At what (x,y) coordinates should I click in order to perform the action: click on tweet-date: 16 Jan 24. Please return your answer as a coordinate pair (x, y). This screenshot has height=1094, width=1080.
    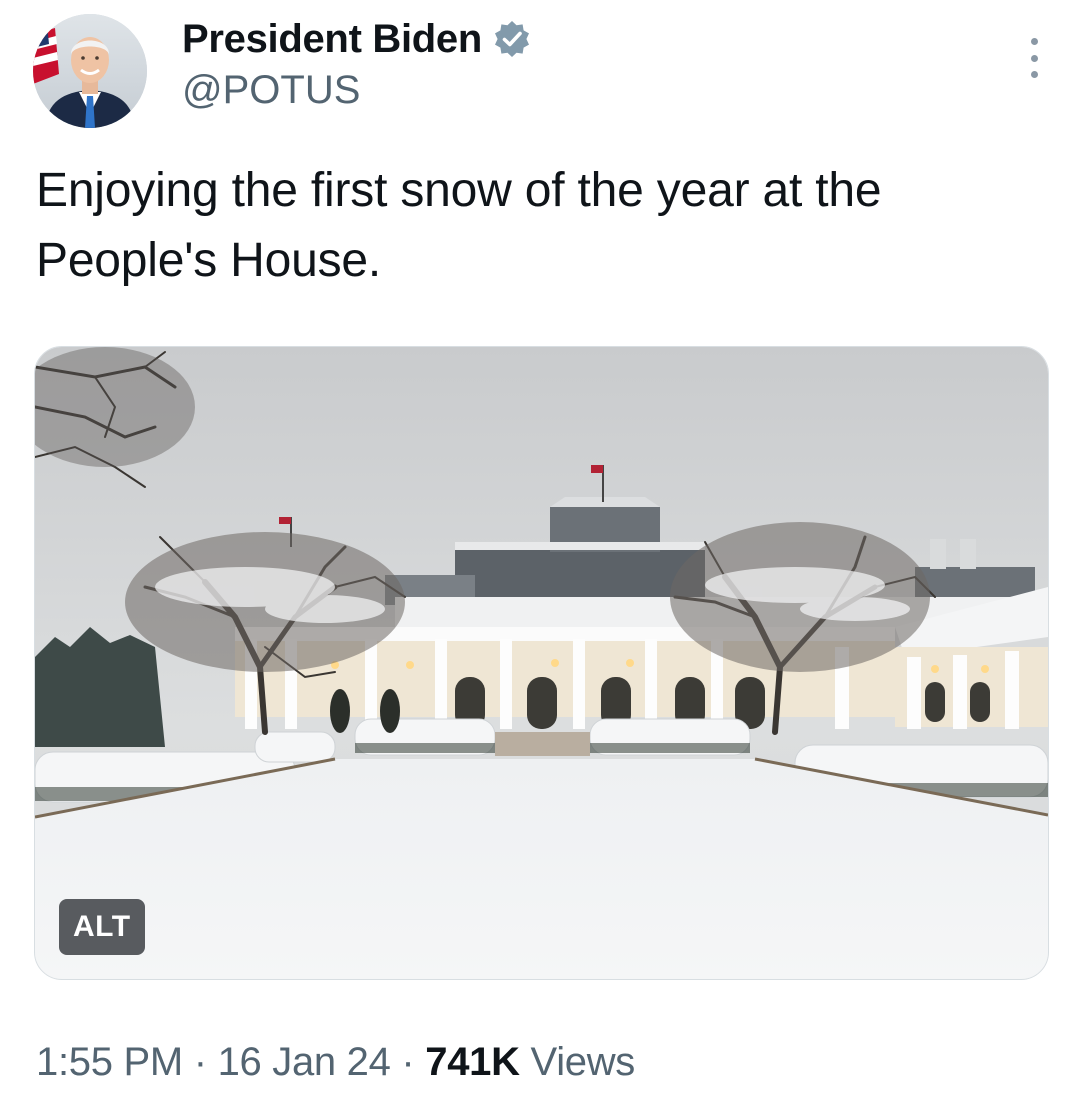
    Looking at the image, I should click on (304, 1062).